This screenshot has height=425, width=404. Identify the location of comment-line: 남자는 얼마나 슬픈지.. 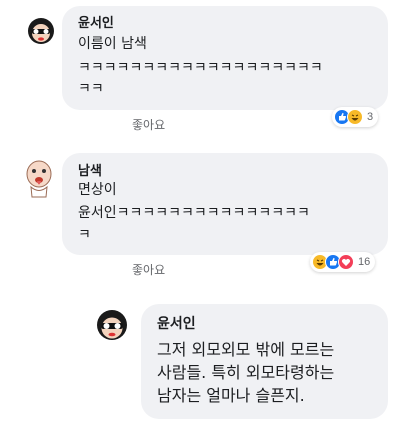
(231, 395).